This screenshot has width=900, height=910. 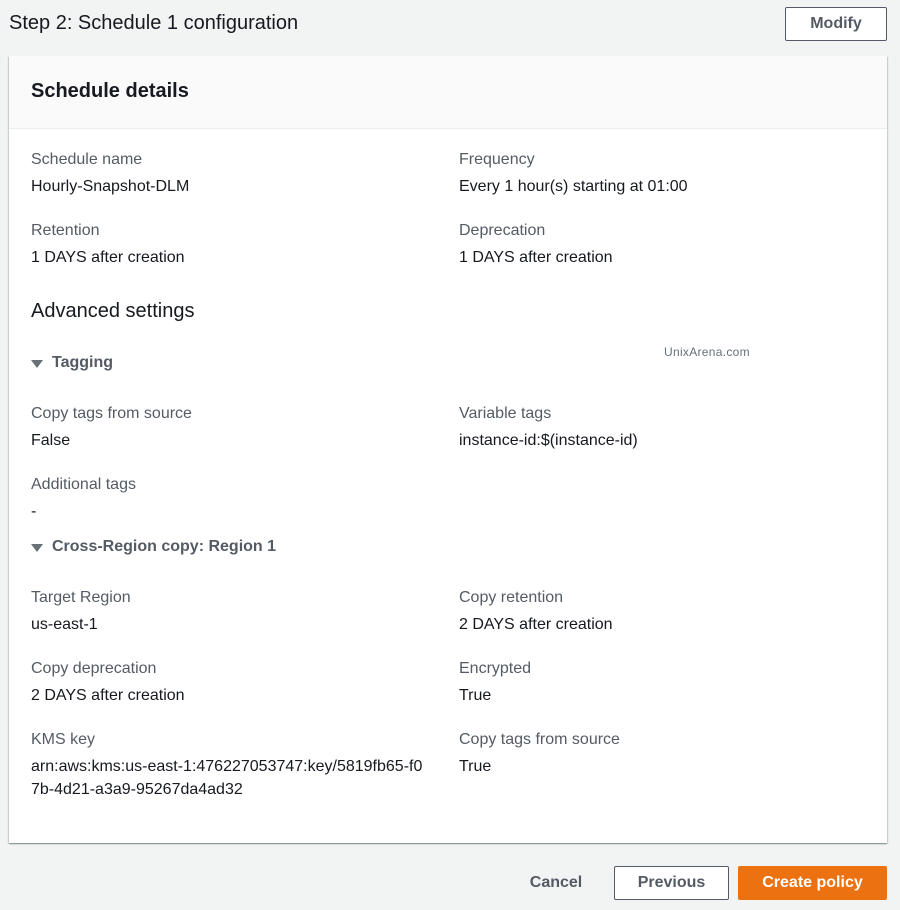 I want to click on tagging-expander: Tagging, so click(x=72, y=363).